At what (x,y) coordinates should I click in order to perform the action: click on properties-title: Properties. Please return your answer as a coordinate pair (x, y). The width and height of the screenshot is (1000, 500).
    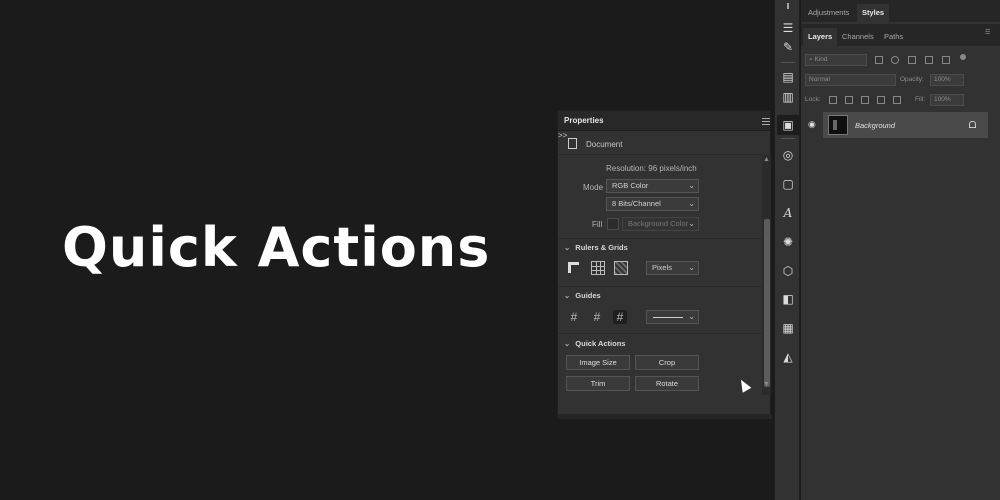
    Looking at the image, I should click on (584, 120).